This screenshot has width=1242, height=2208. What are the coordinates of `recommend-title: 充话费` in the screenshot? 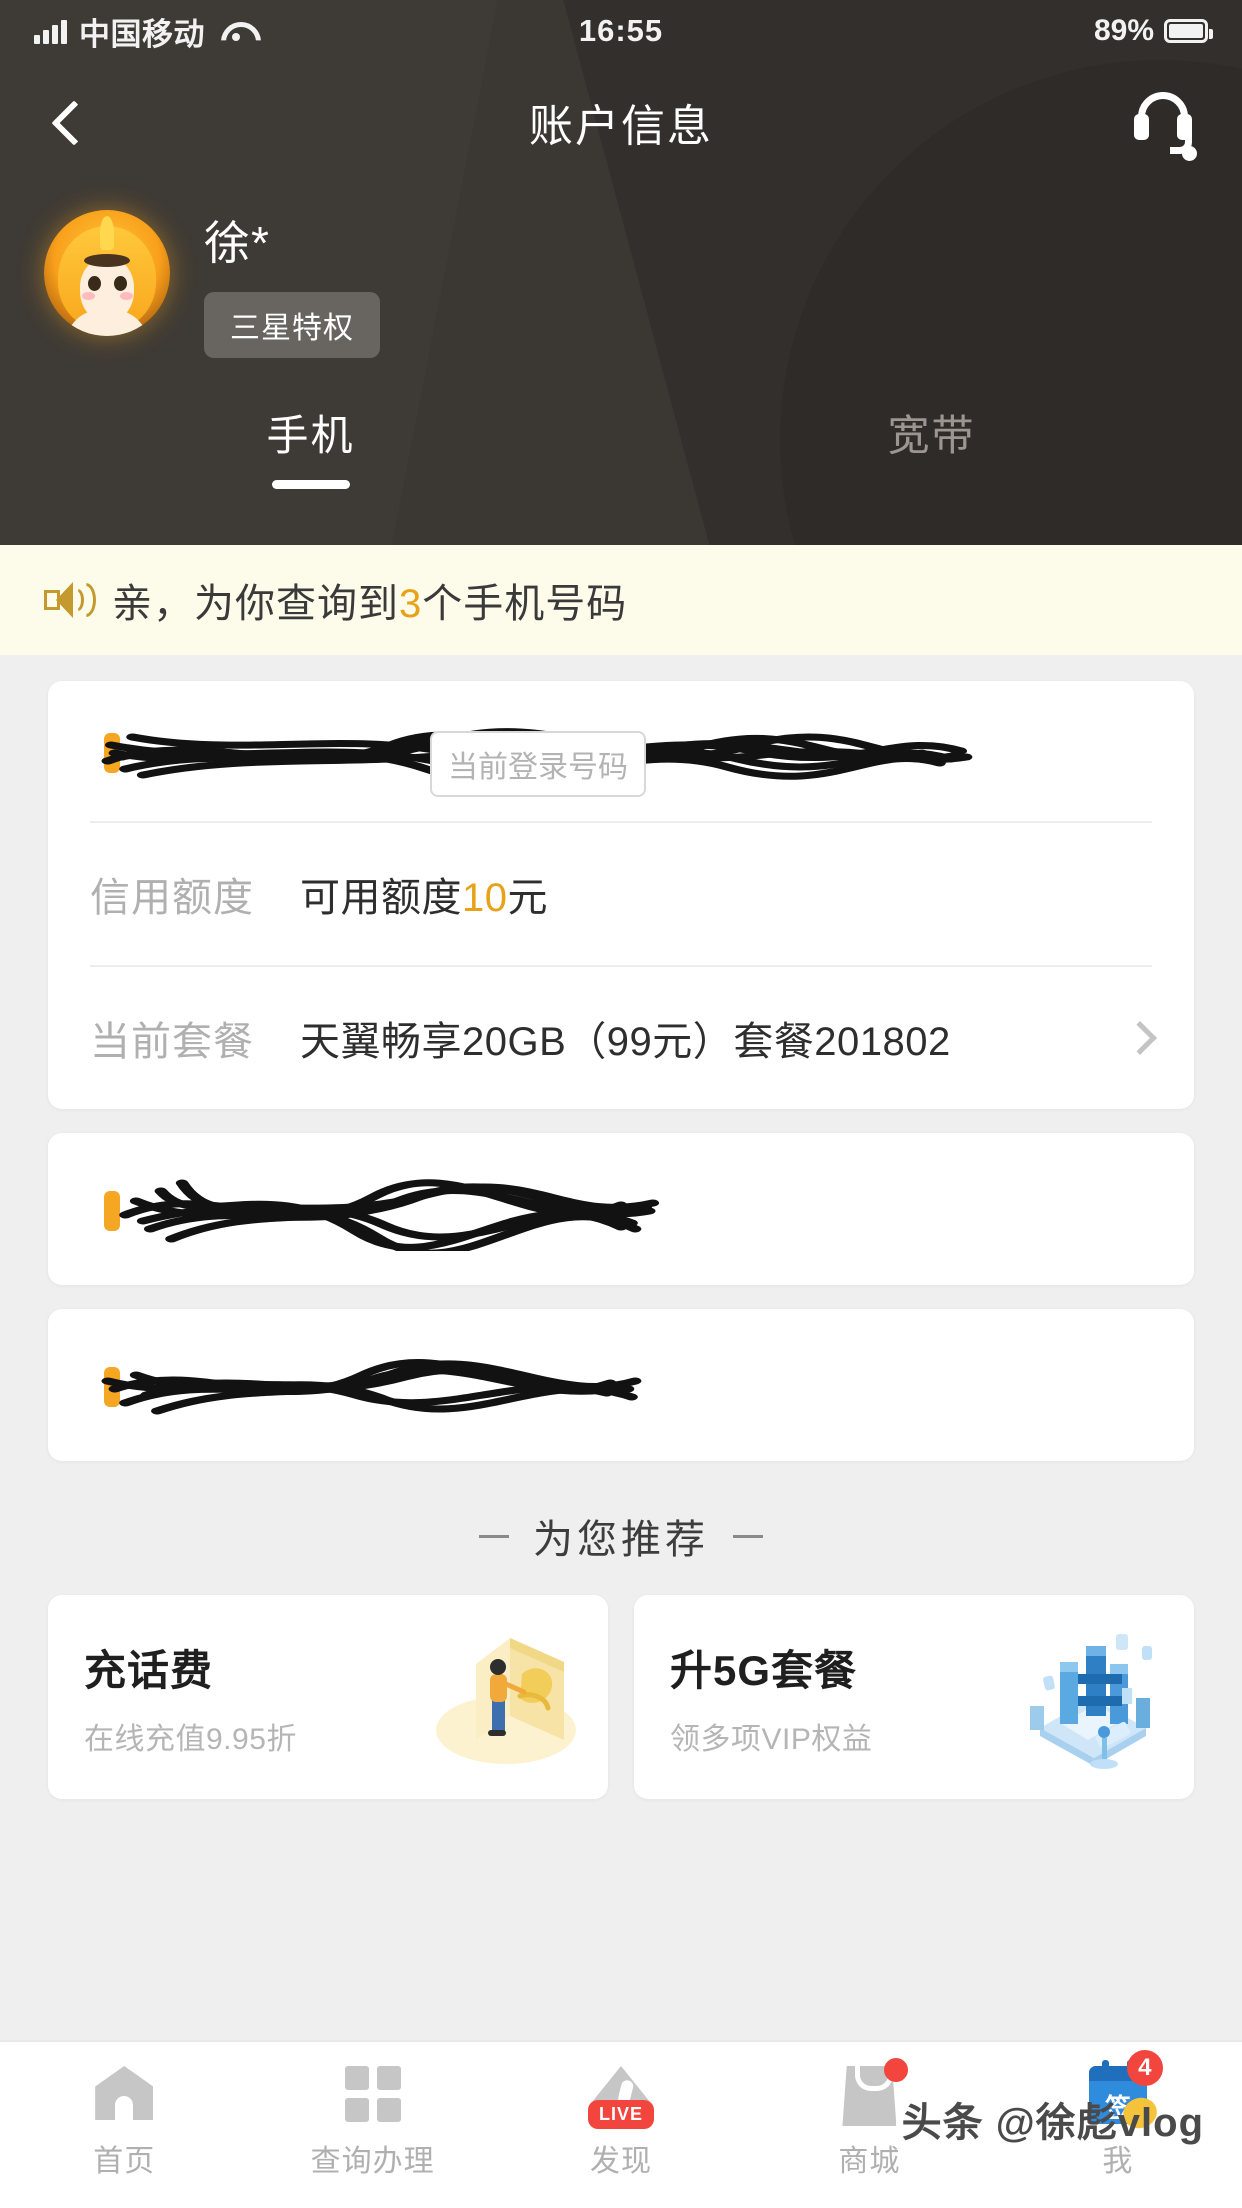 It's located at (149, 1670).